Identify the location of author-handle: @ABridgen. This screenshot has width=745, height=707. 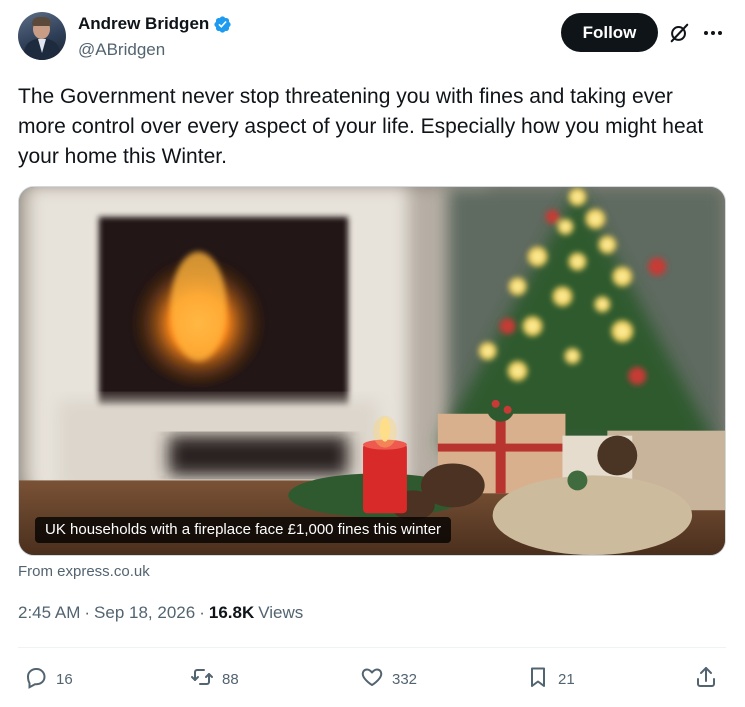
(155, 50).